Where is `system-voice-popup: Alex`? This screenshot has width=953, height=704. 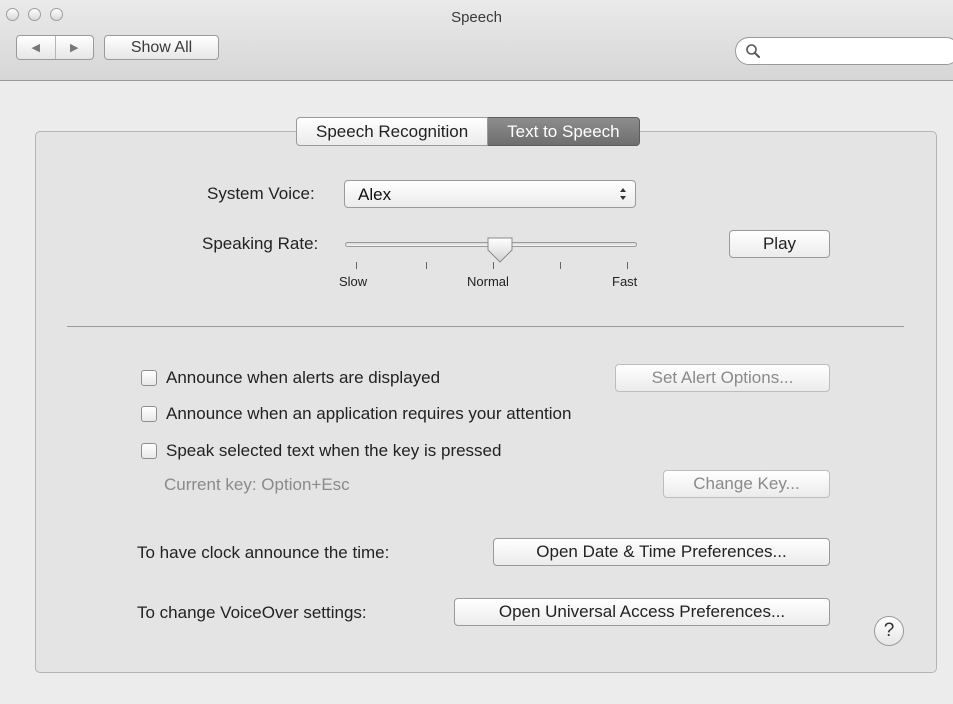 system-voice-popup: Alex is located at coordinates (490, 194).